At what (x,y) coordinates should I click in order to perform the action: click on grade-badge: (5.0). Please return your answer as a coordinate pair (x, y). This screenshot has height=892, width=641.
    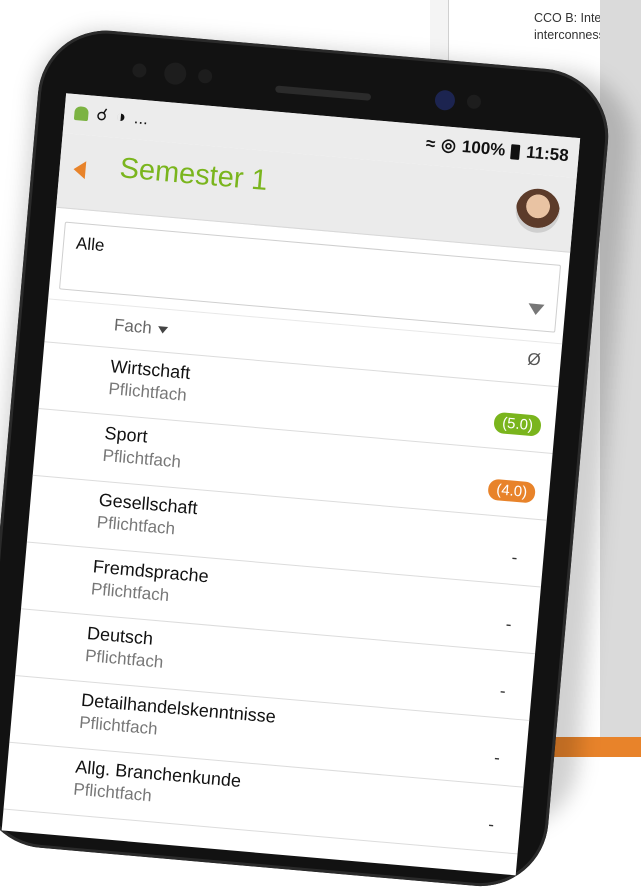
    Looking at the image, I should click on (517, 424).